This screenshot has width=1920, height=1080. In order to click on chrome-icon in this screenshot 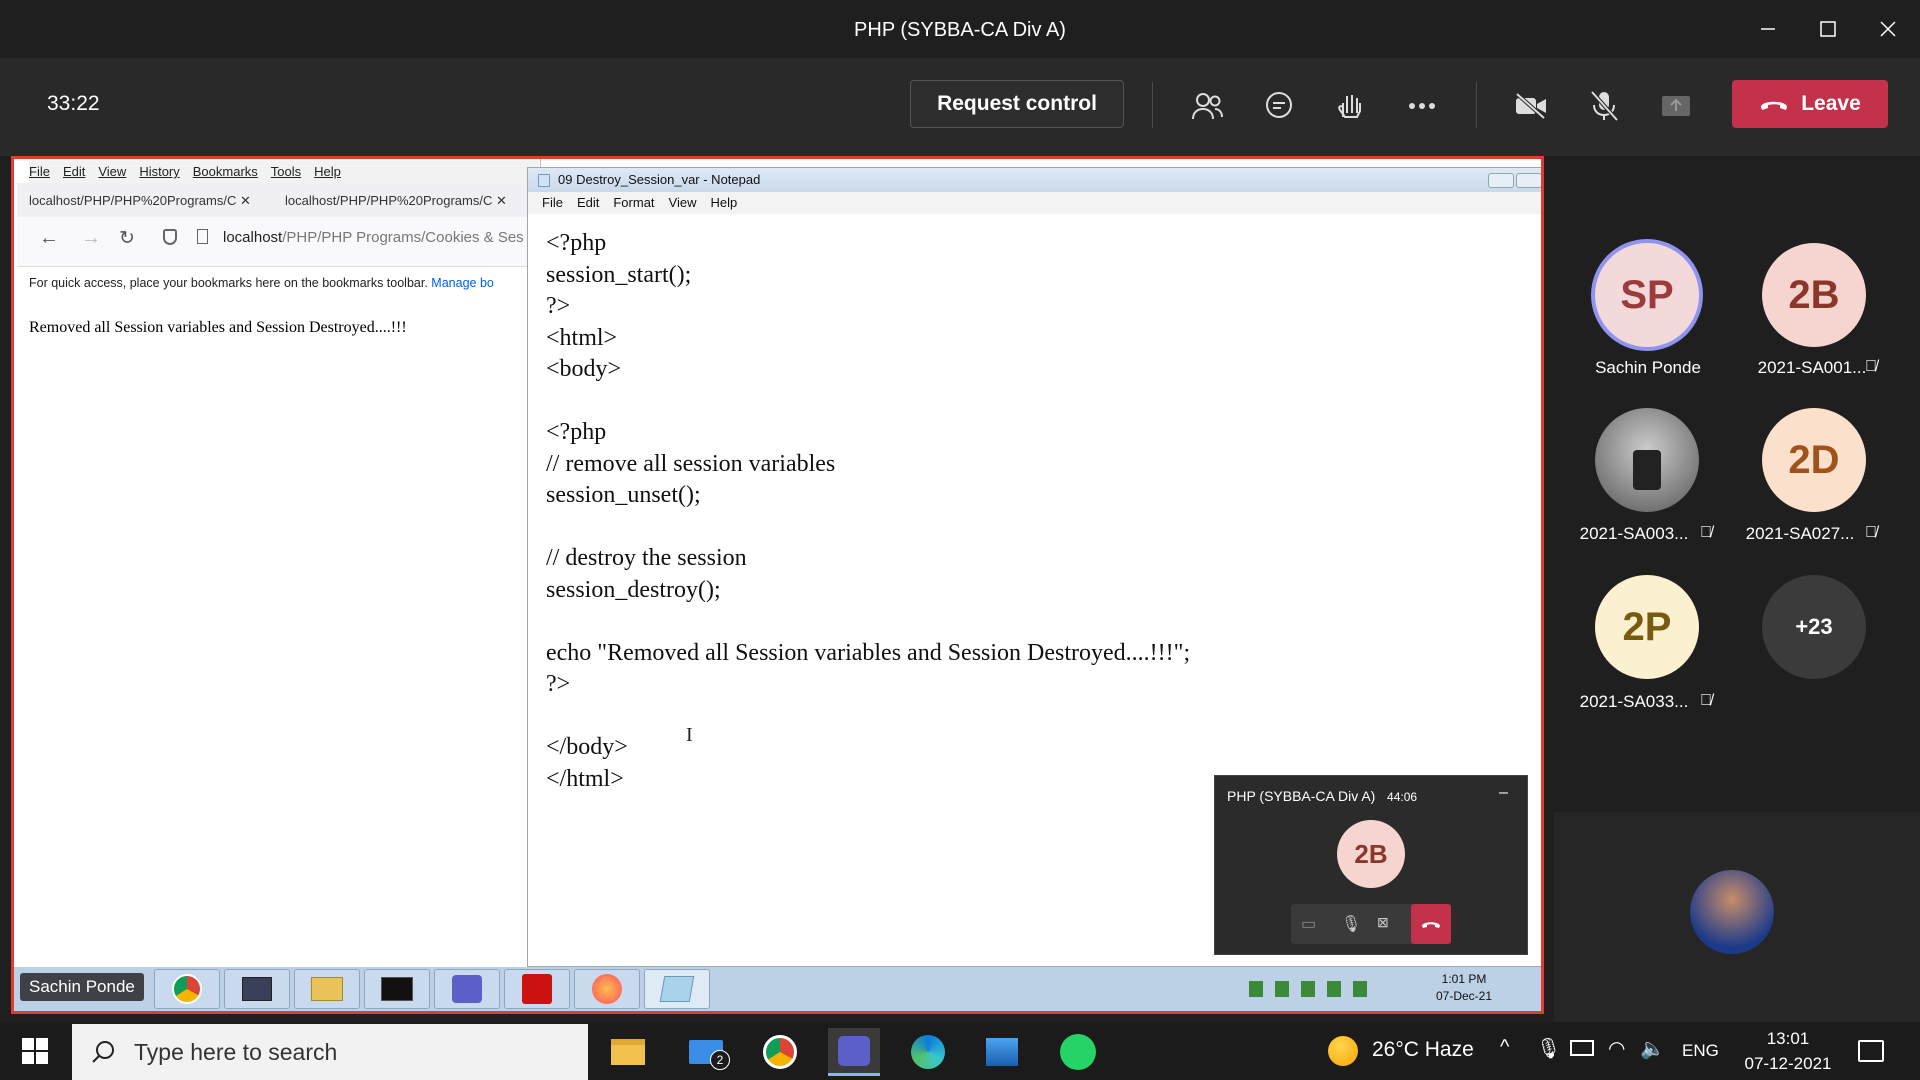, I will do `click(187, 989)`.